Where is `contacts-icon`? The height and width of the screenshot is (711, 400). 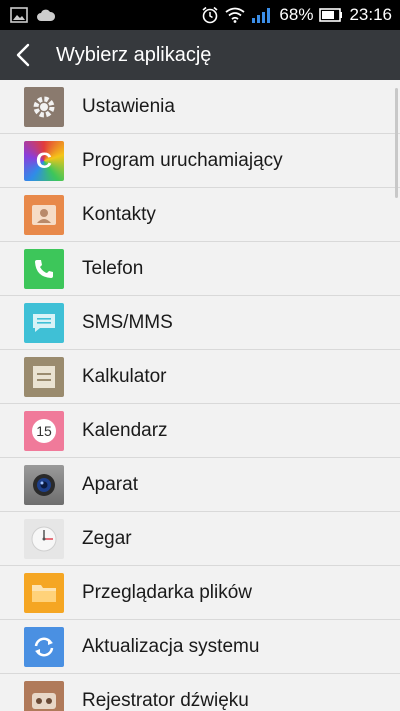
contacts-icon is located at coordinates (44, 215).